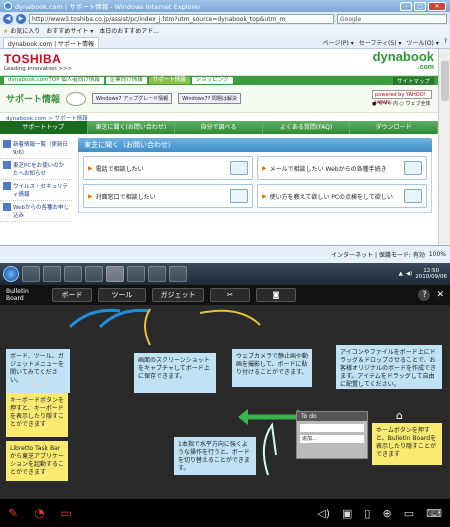  I want to click on tab-support: サポート情報, so click(169, 80).